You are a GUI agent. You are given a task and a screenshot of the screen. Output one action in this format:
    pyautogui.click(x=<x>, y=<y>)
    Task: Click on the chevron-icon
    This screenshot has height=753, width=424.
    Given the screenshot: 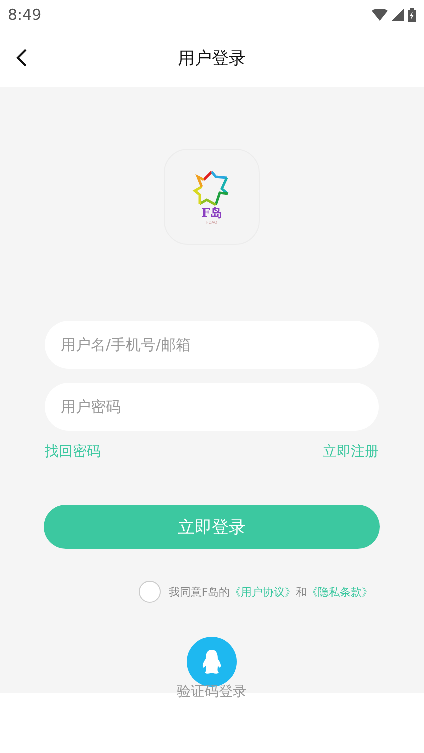 What is the action you would take?
    pyautogui.click(x=22, y=58)
    